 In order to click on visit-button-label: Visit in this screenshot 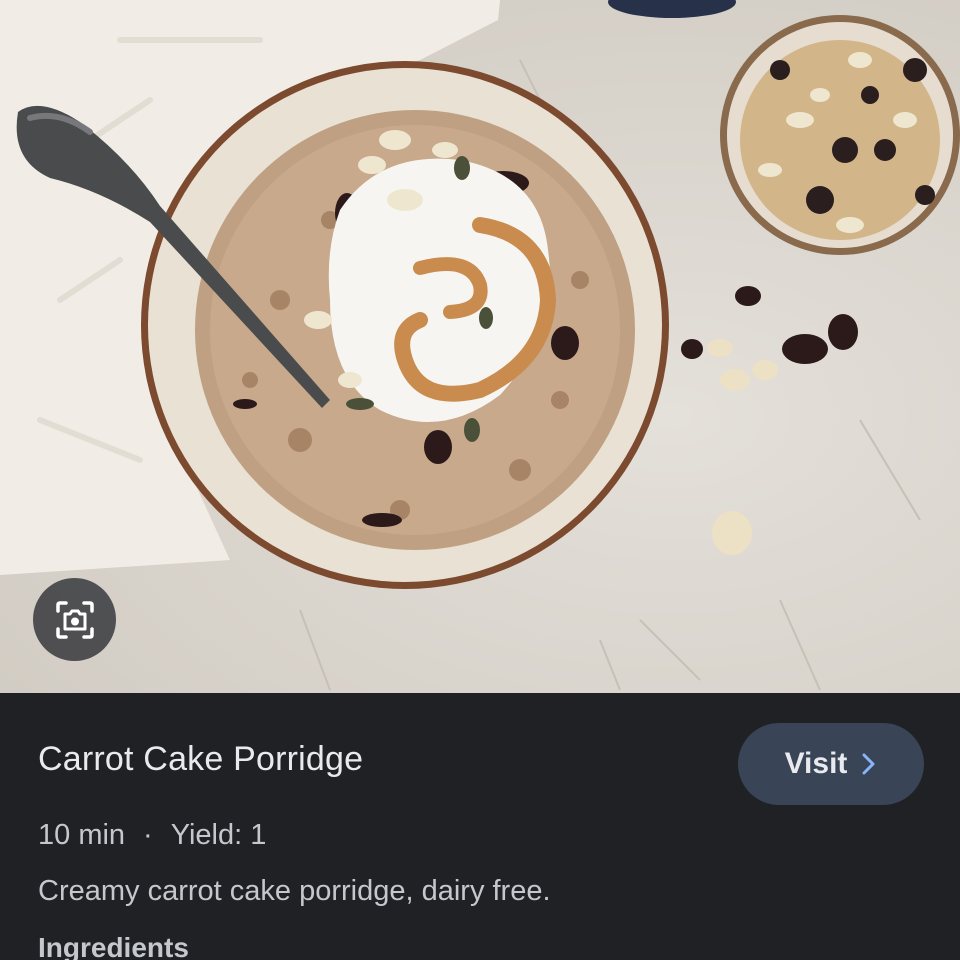, I will do `click(816, 763)`.